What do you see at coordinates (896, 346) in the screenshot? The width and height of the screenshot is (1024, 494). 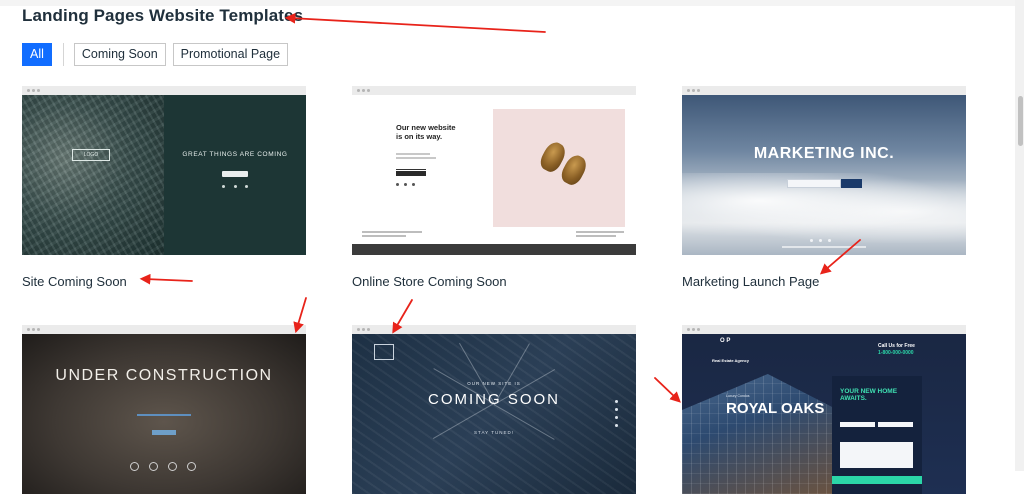 I see `preview-call-label: Call Us for Free` at bounding box center [896, 346].